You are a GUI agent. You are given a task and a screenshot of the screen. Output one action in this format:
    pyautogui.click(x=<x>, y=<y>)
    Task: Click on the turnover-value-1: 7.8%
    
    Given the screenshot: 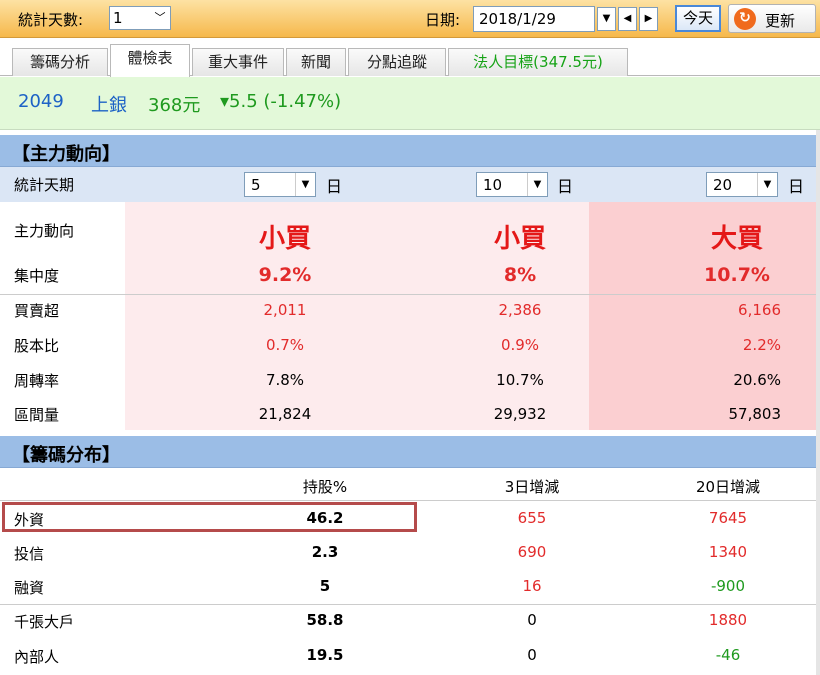 What is the action you would take?
    pyautogui.click(x=285, y=380)
    